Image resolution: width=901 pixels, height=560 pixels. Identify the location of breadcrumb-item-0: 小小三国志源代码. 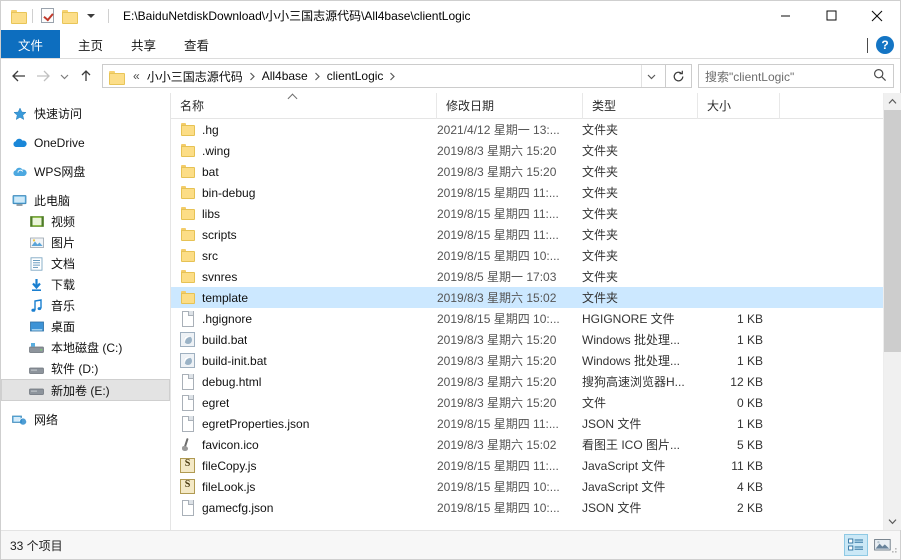
(195, 76).